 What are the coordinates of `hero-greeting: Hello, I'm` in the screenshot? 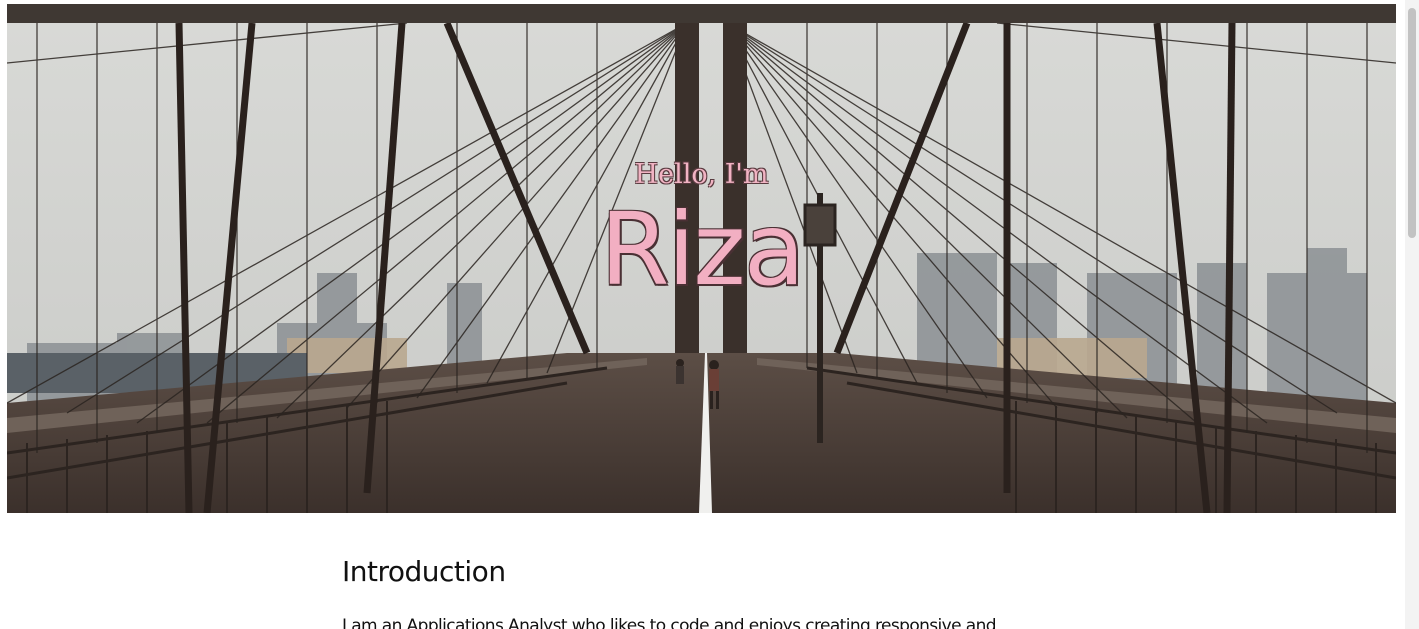 It's located at (701, 174).